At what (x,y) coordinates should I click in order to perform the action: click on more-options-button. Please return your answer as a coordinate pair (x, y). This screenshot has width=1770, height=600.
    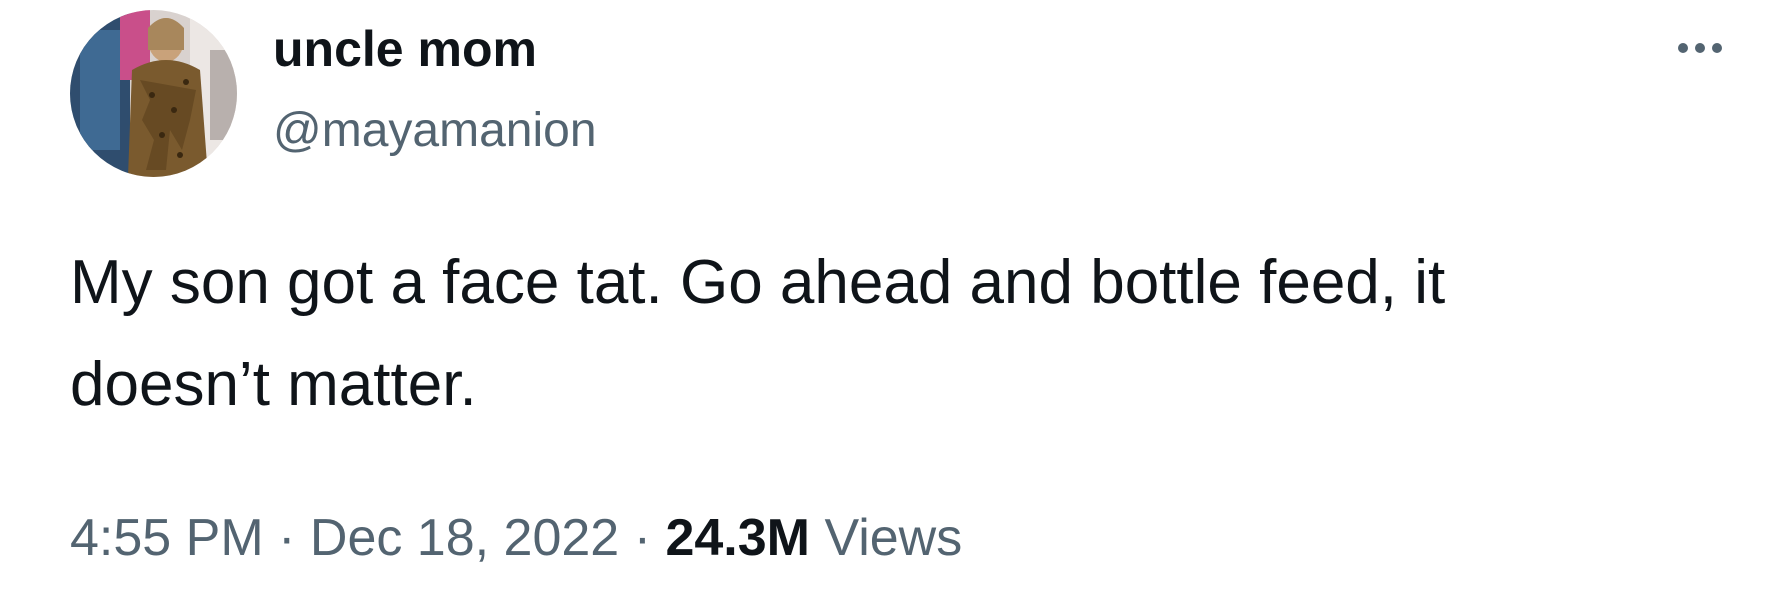
    Looking at the image, I should click on (1700, 48).